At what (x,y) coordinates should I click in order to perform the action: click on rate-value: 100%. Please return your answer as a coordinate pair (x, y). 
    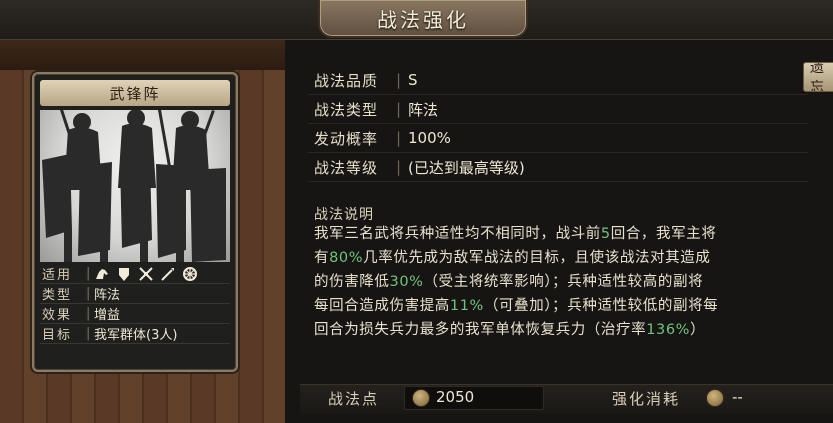
    Looking at the image, I should click on (429, 138).